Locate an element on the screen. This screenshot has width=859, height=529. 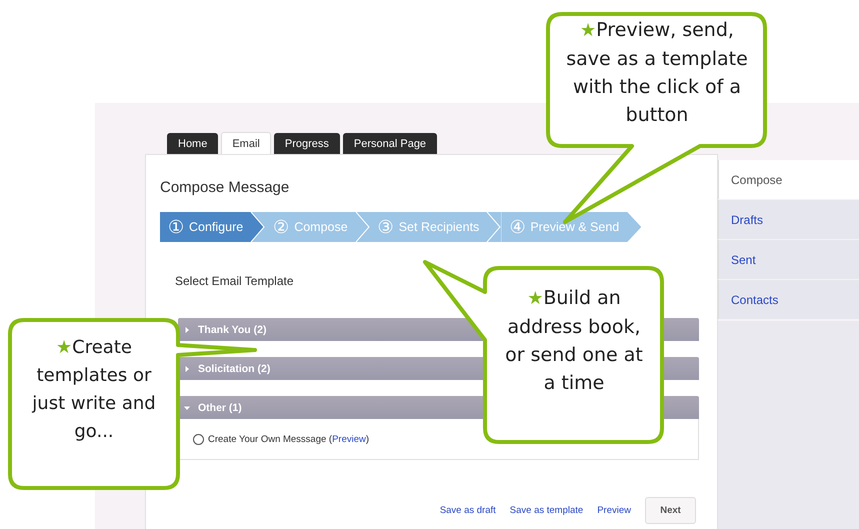
radio-button is located at coordinates (198, 439).